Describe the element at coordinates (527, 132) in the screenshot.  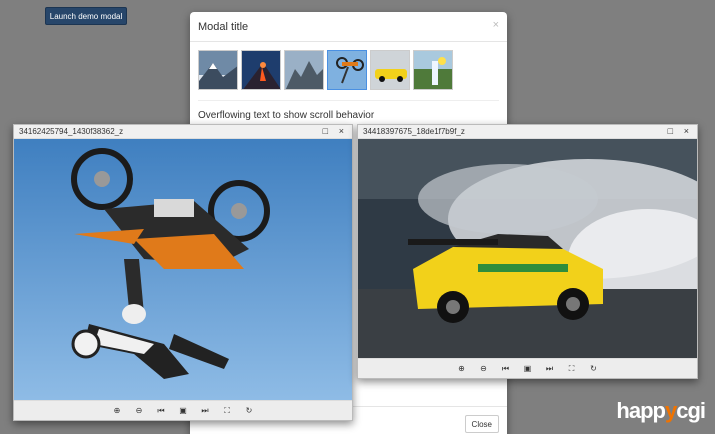
I see `viewer-titlebar: 34418397675_18de1f7b9f_z □ ×` at that location.